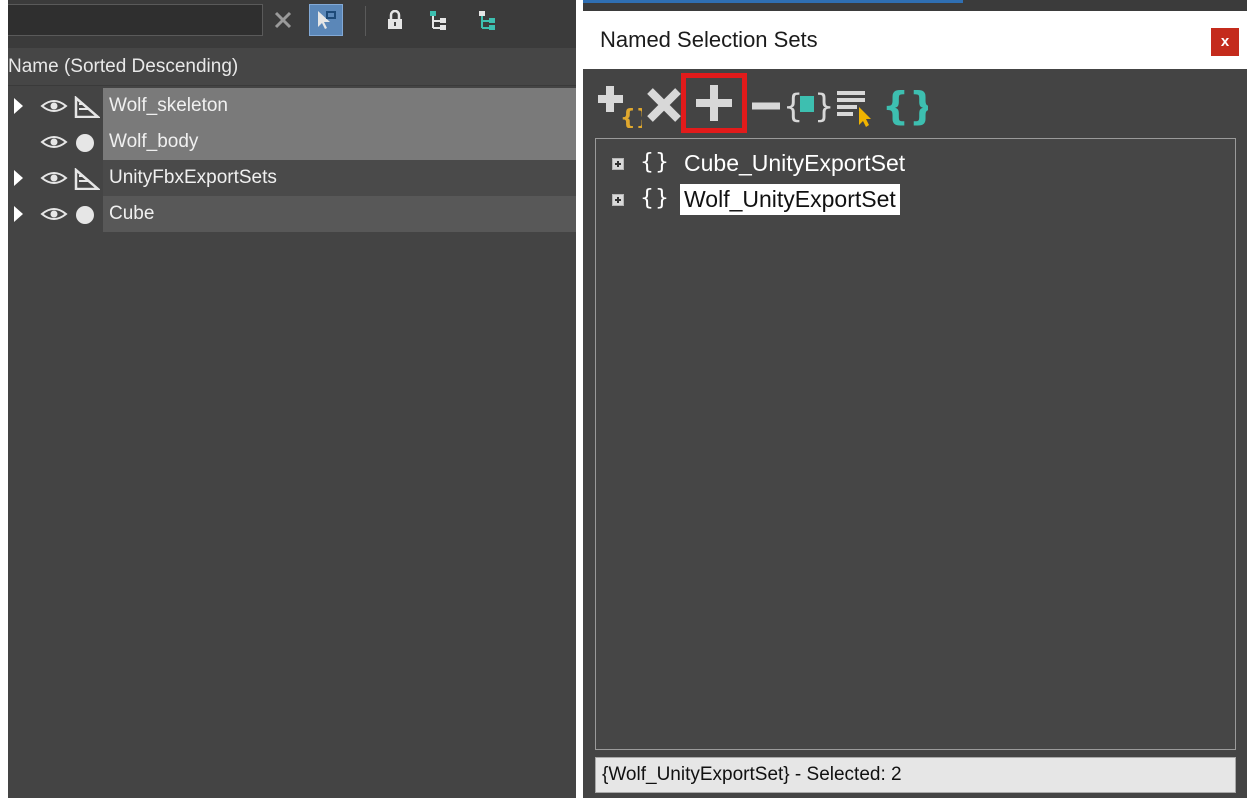 Image resolution: width=1247 pixels, height=798 pixels. Describe the element at coordinates (773, 1) in the screenshot. I see `accent-strip` at that location.